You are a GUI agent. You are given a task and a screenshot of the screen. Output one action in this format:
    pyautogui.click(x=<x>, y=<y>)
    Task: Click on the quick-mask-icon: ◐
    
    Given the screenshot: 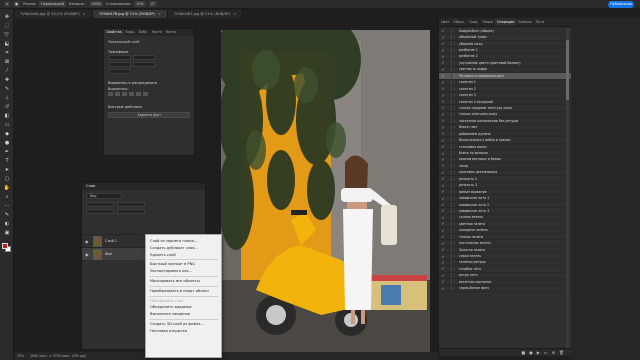 What is the action you would take?
    pyautogui.click(x=7, y=223)
    